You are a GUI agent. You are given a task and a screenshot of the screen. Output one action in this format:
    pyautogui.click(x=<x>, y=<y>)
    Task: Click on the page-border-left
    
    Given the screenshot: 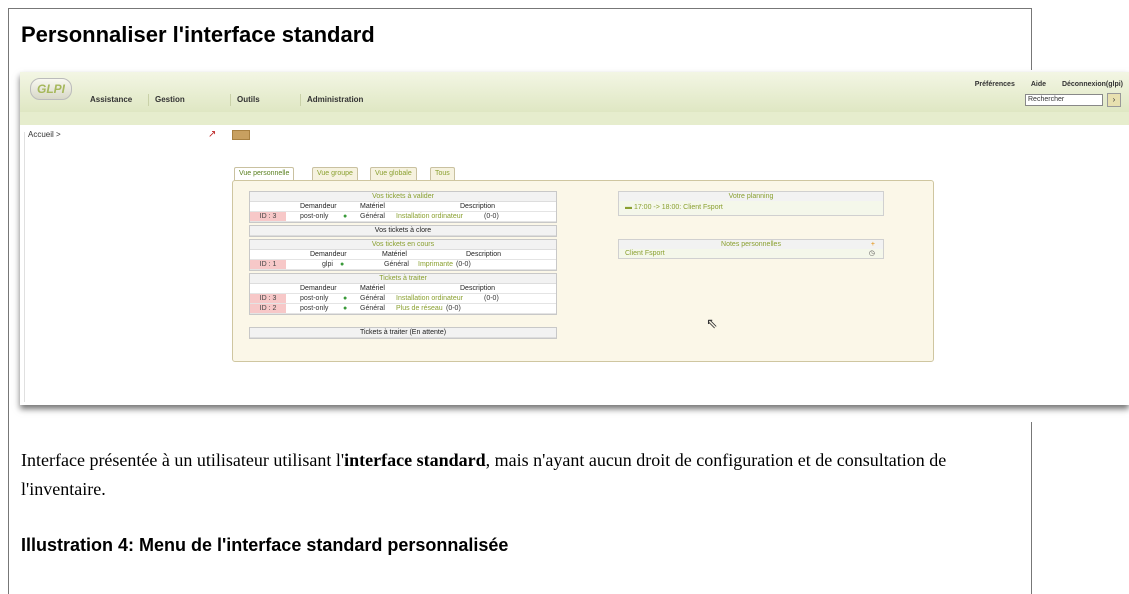 What is the action you would take?
    pyautogui.click(x=8, y=301)
    